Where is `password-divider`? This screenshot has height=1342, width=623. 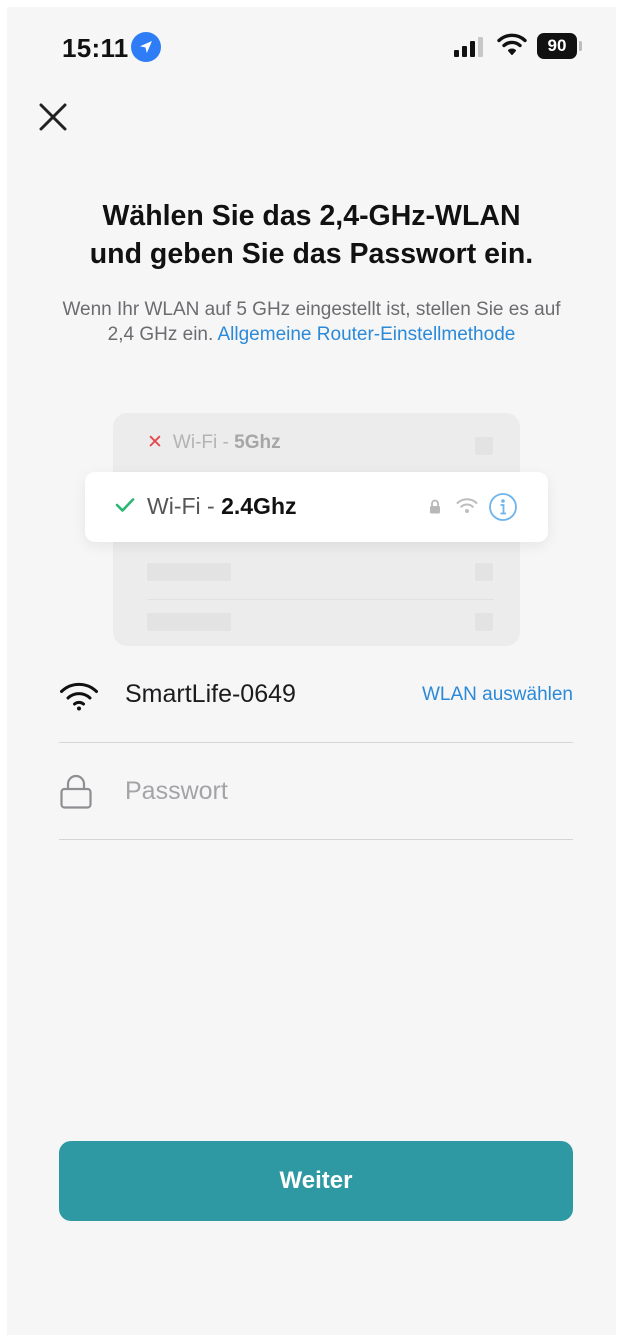 password-divider is located at coordinates (316, 839).